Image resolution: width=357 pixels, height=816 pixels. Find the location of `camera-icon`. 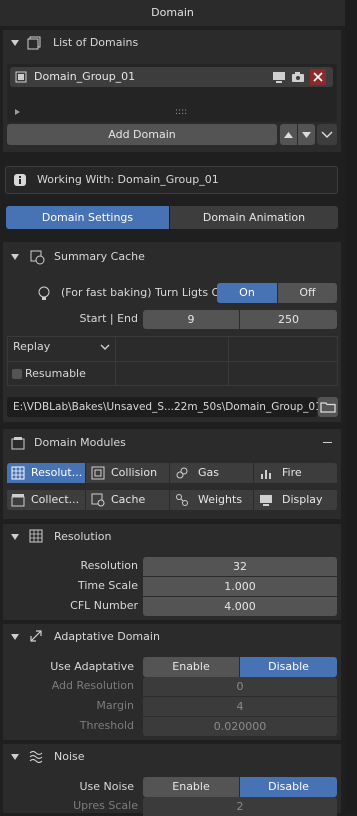

camera-icon is located at coordinates (298, 77).